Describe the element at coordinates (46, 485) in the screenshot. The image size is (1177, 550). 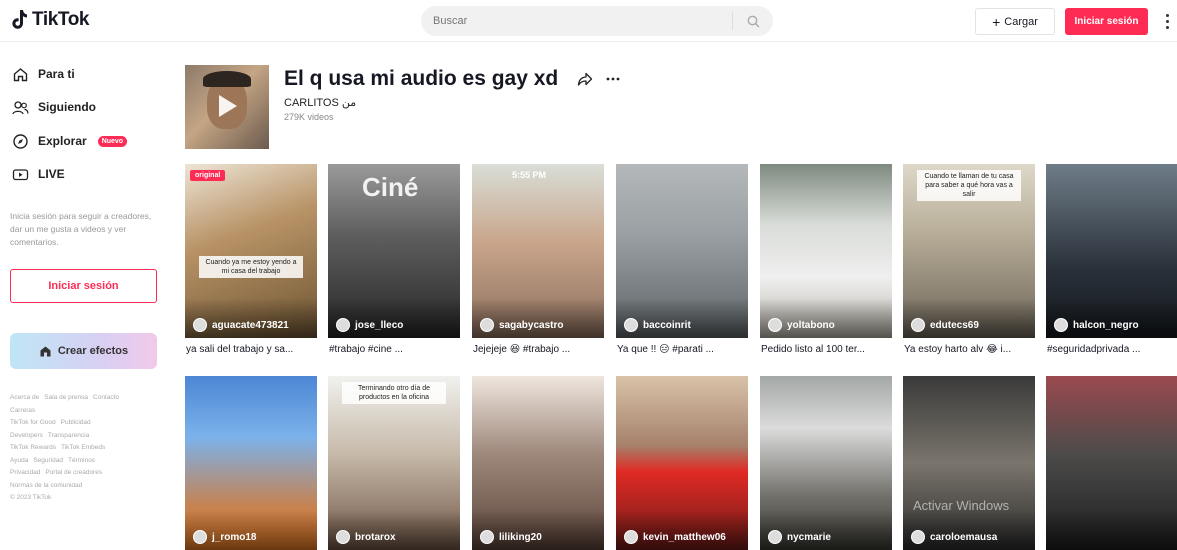
I see `footer-link: Normas de la comunidad` at that location.